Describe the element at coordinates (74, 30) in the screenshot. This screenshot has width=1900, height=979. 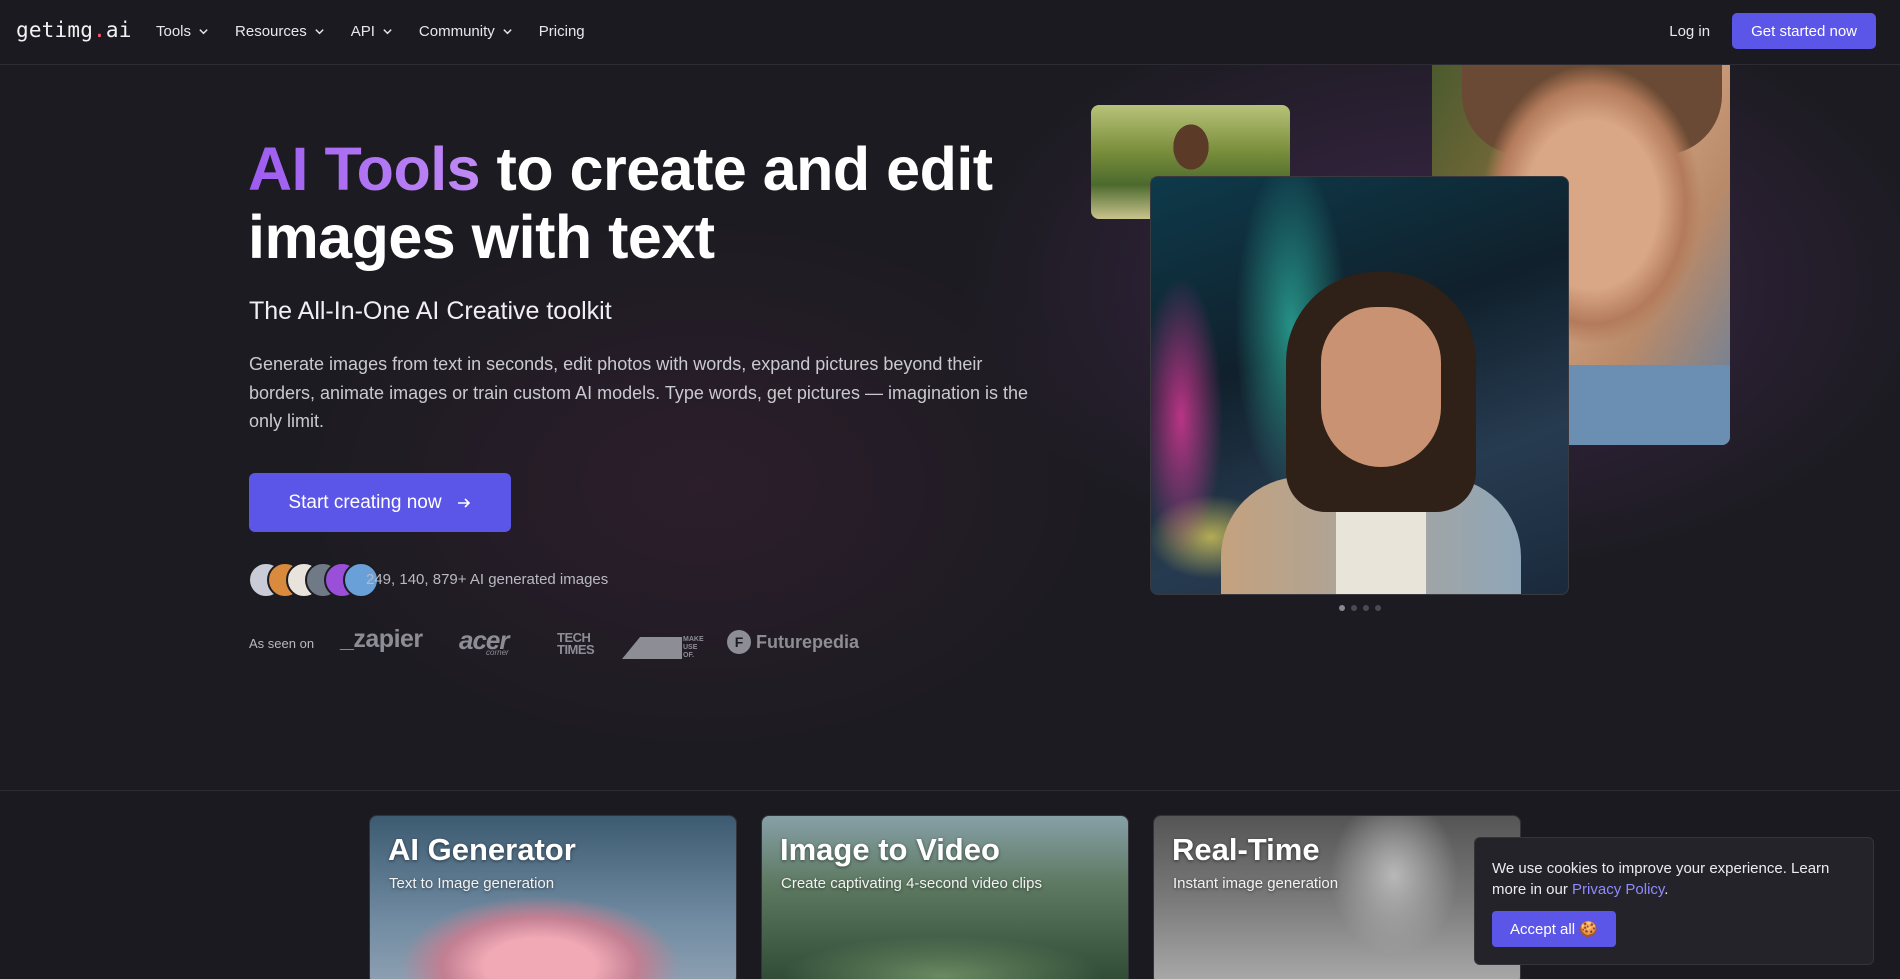
I see `getimg-logo: getimg.ai` at that location.